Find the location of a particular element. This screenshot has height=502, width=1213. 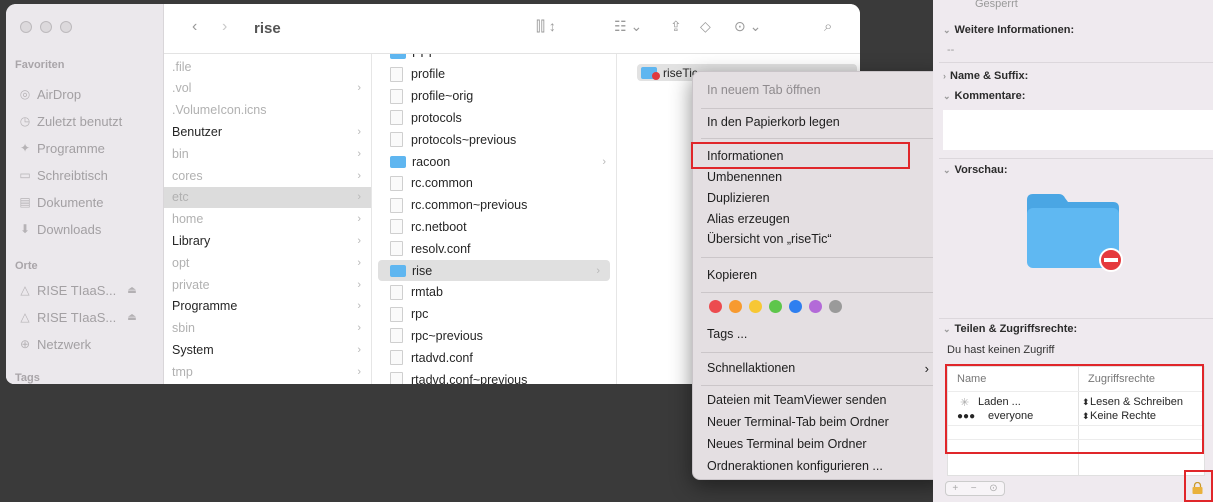

list-item: cores › is located at coordinates (267, 175).